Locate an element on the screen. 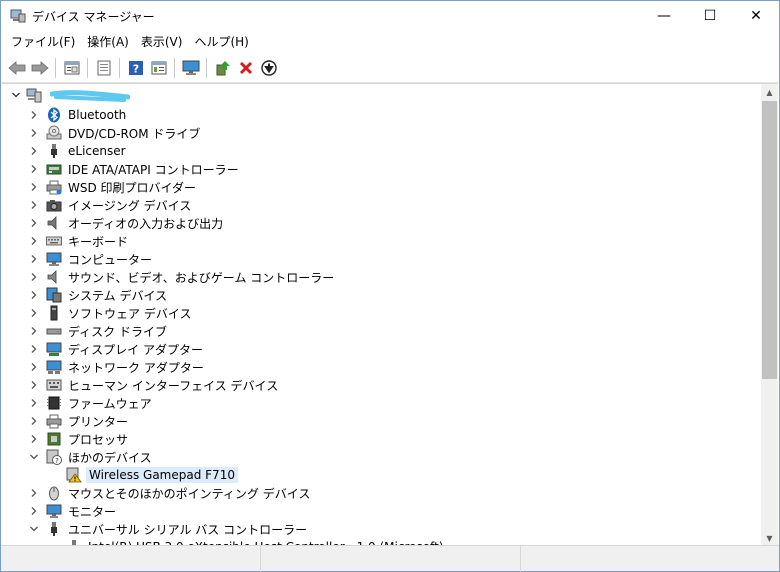 The image size is (780, 572). tree-item-category: システム デバイス is located at coordinates (381, 295).